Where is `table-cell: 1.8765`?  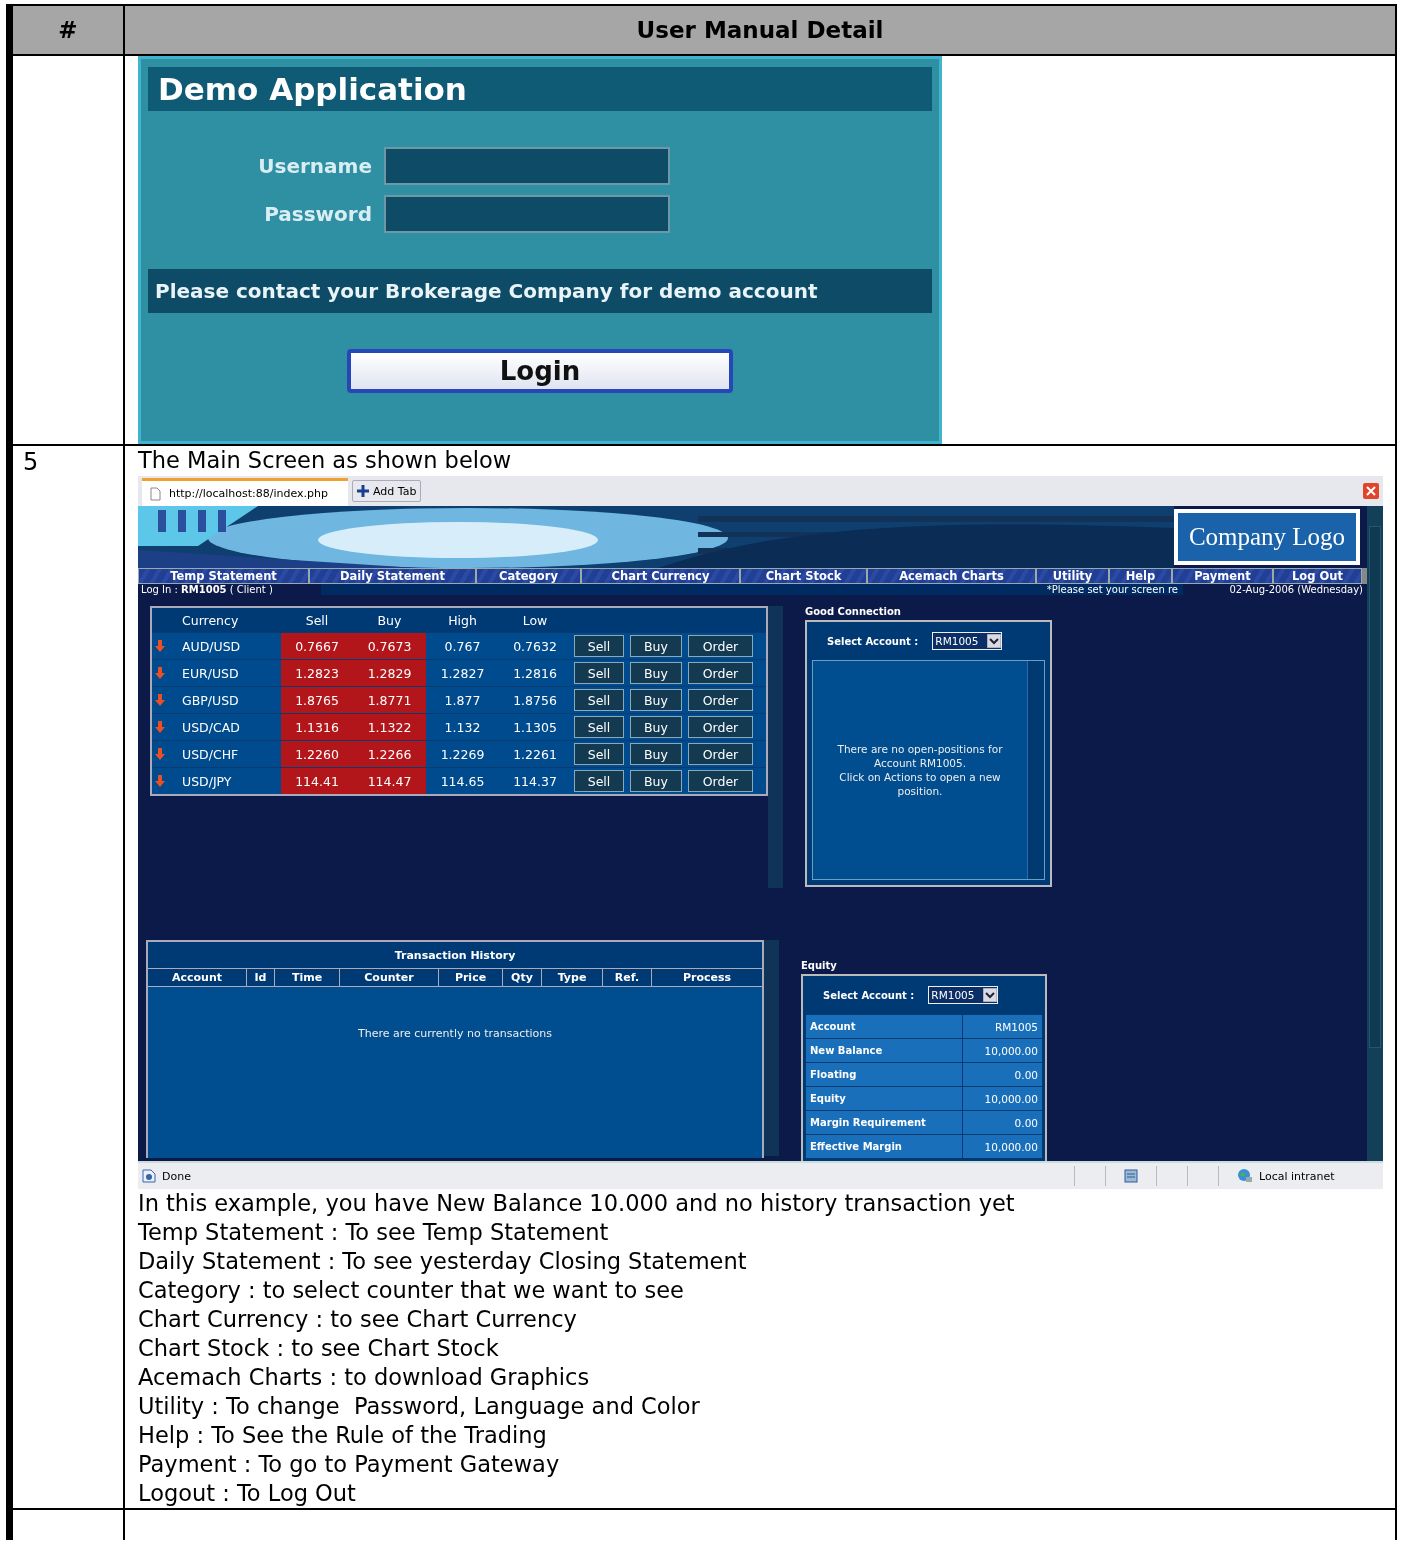 table-cell: 1.8765 is located at coordinates (317, 700).